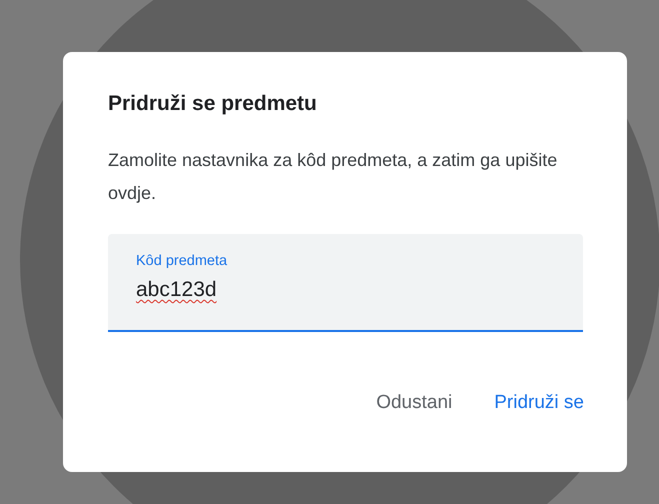  Describe the element at coordinates (539, 403) in the screenshot. I see `join-button: Pridruži se` at that location.